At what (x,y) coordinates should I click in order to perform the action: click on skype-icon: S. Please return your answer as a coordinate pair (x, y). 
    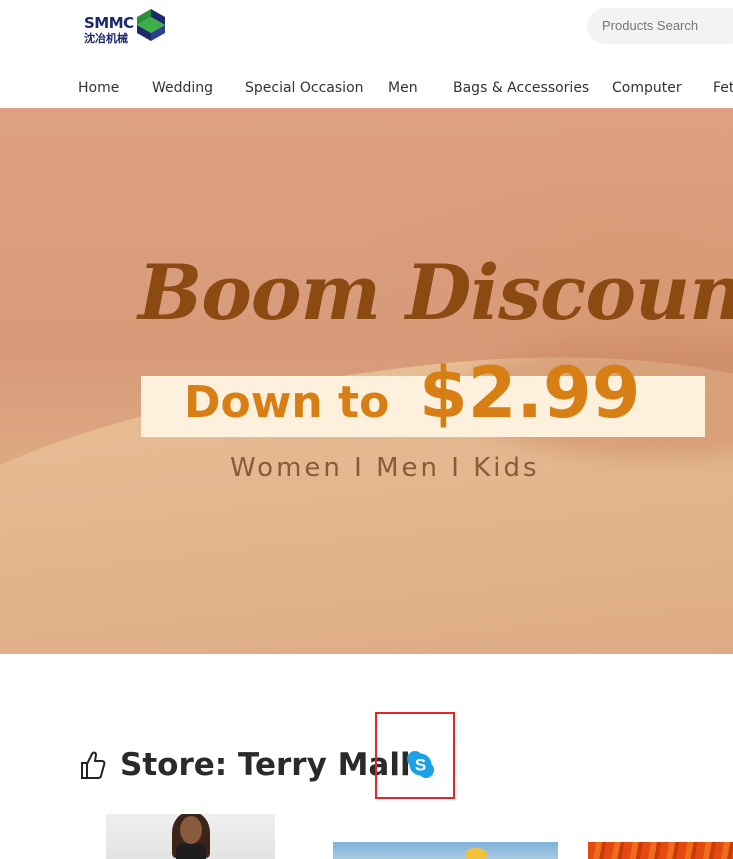
    Looking at the image, I should click on (420, 764).